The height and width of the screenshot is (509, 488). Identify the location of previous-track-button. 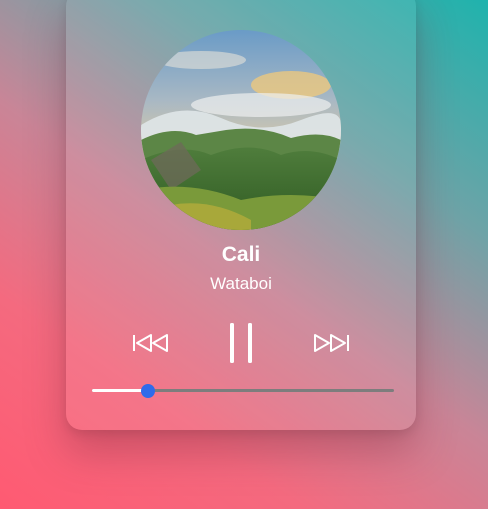
(151, 343).